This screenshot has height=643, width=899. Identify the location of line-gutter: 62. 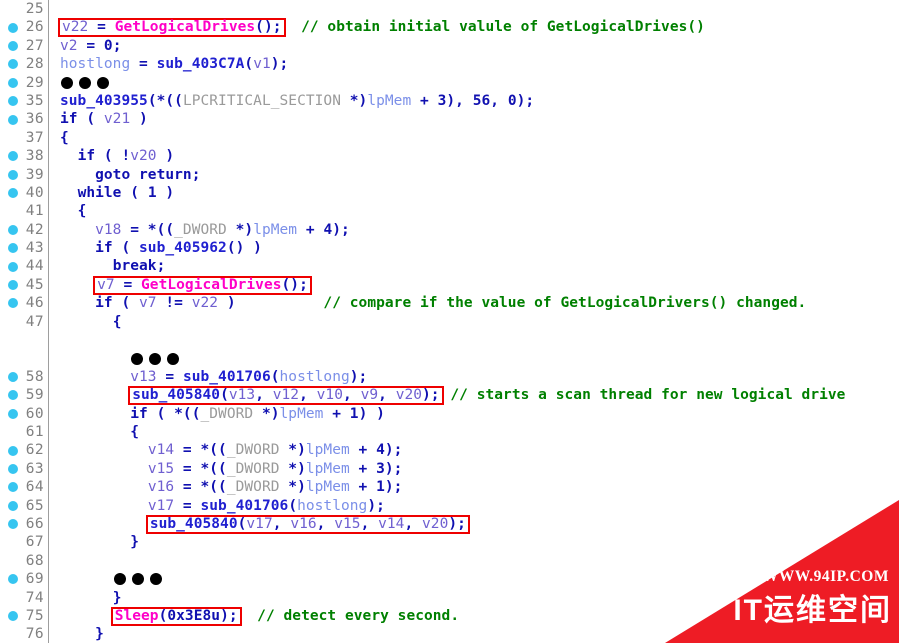
(24, 450).